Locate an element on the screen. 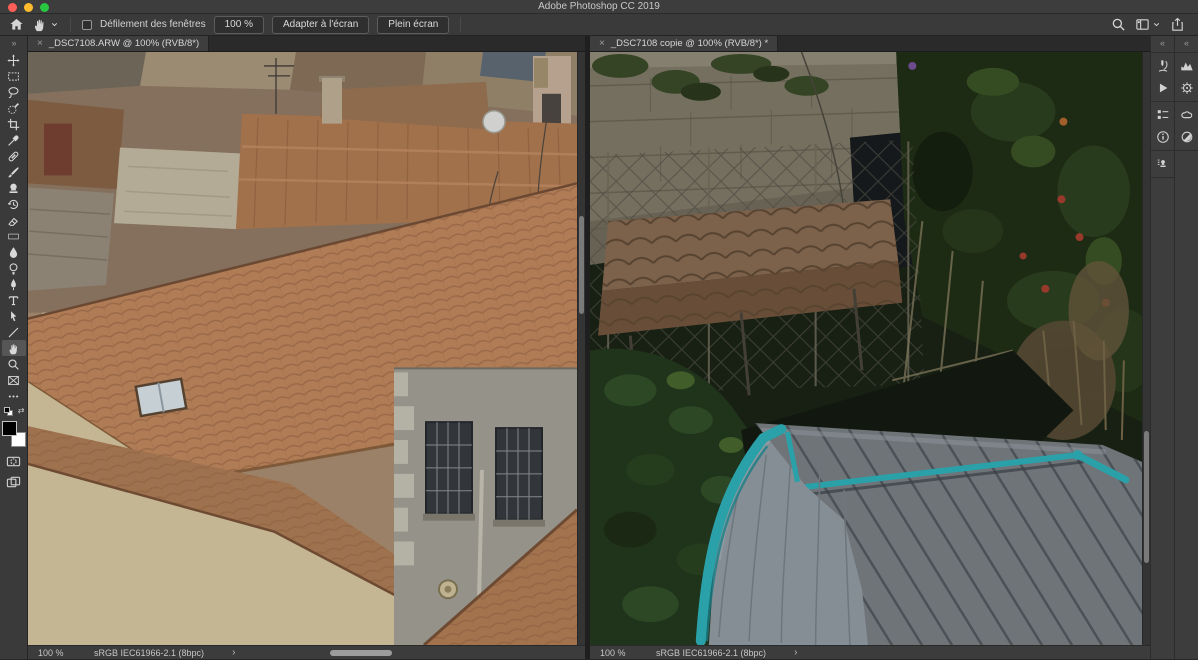  line-tool is located at coordinates (14, 332).